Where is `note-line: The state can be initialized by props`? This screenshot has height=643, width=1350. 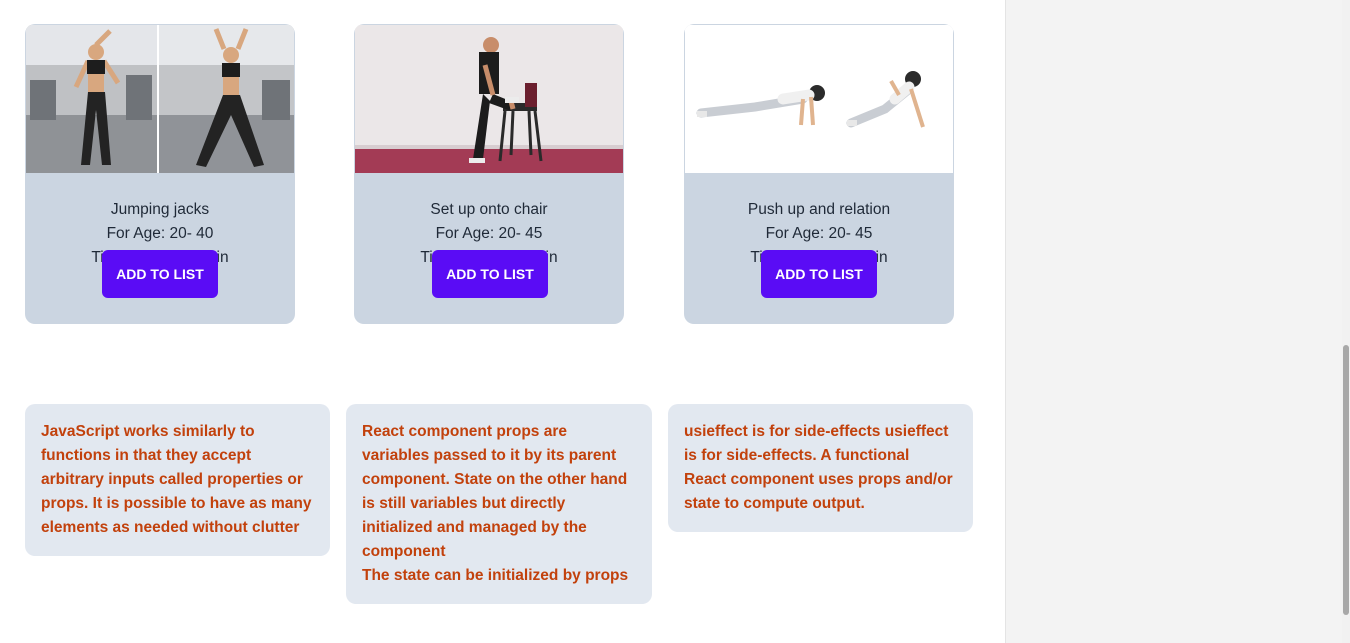
note-line: The state can be initialized by props is located at coordinates (495, 575).